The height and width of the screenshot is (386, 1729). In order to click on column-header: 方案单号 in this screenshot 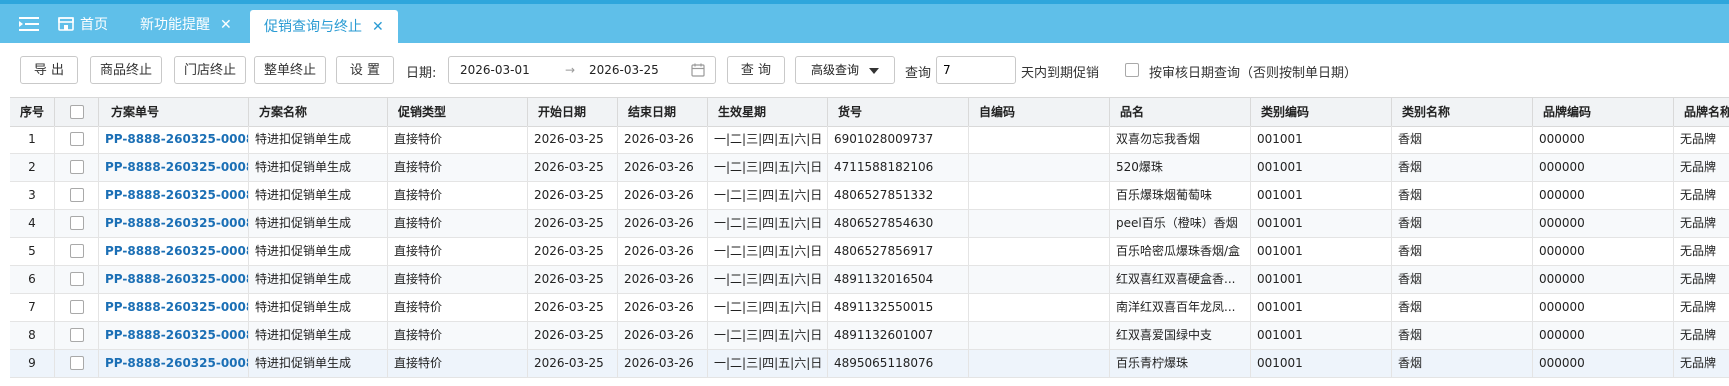, I will do `click(174, 112)`.